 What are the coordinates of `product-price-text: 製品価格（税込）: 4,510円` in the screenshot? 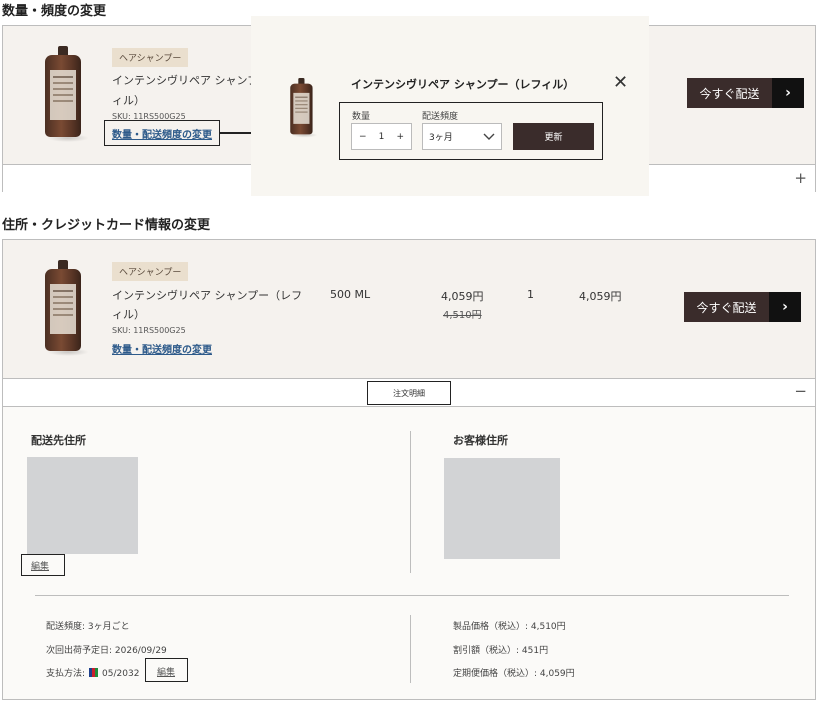 It's located at (509, 627).